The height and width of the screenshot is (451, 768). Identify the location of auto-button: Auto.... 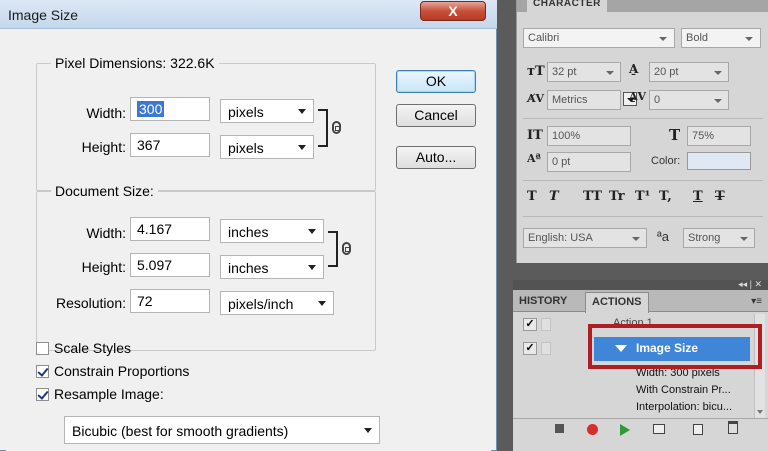
(436, 157).